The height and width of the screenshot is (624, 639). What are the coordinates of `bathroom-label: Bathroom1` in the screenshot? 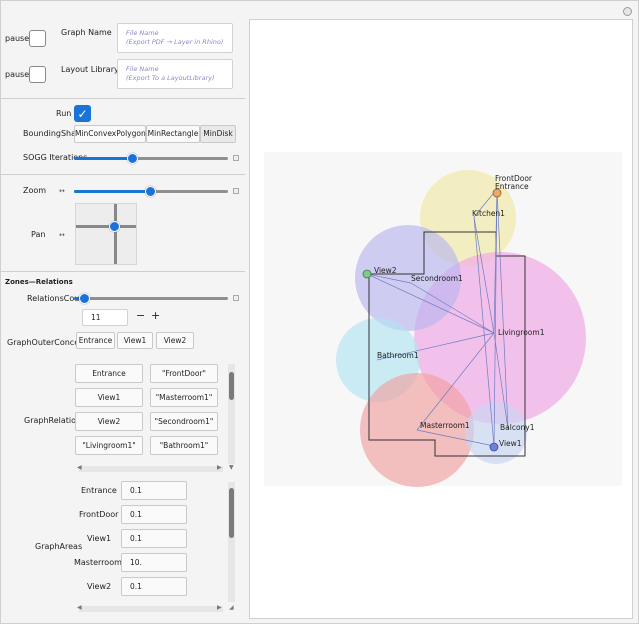 It's located at (398, 355).